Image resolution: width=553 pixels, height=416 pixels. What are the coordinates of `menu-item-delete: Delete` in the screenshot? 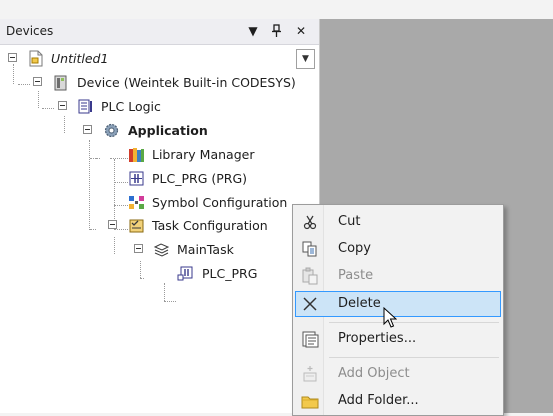 It's located at (398, 304).